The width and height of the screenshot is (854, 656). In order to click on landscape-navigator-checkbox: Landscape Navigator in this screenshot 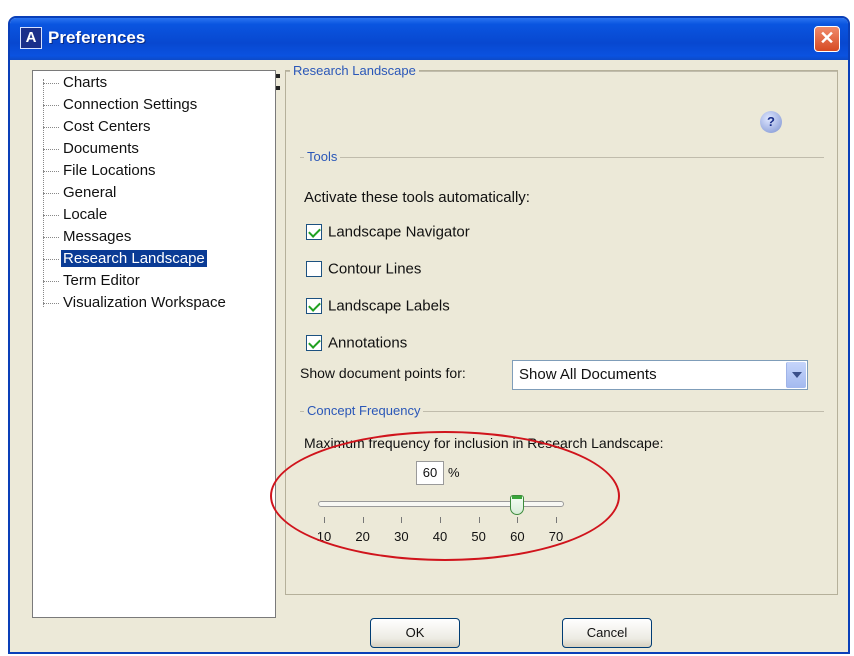, I will do `click(388, 233)`.